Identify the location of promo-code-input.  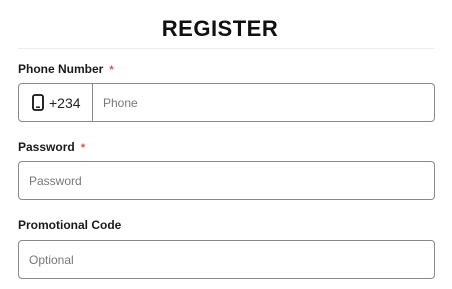
(226, 259).